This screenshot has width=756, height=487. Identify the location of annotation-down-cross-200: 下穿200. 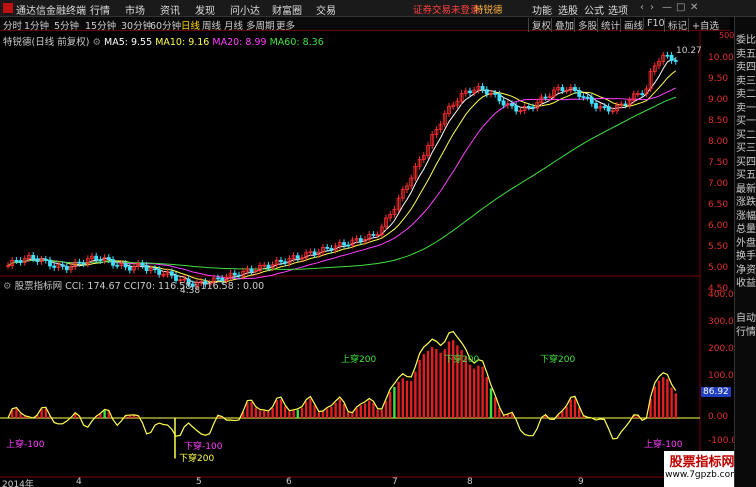
(558, 360).